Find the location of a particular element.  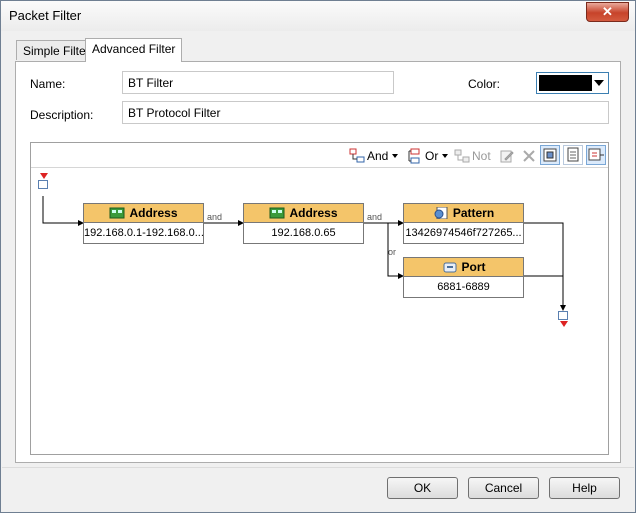

title-bar: Packet Filter ✕ is located at coordinates (318, 16).